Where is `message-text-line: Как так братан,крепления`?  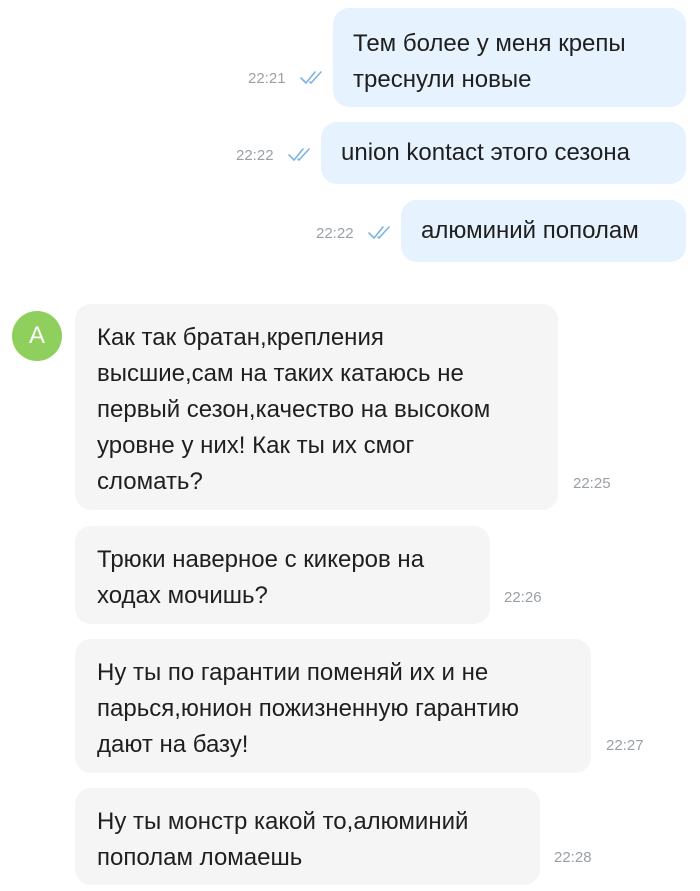
message-text-line: Как так братан,крепления is located at coordinates (240, 337).